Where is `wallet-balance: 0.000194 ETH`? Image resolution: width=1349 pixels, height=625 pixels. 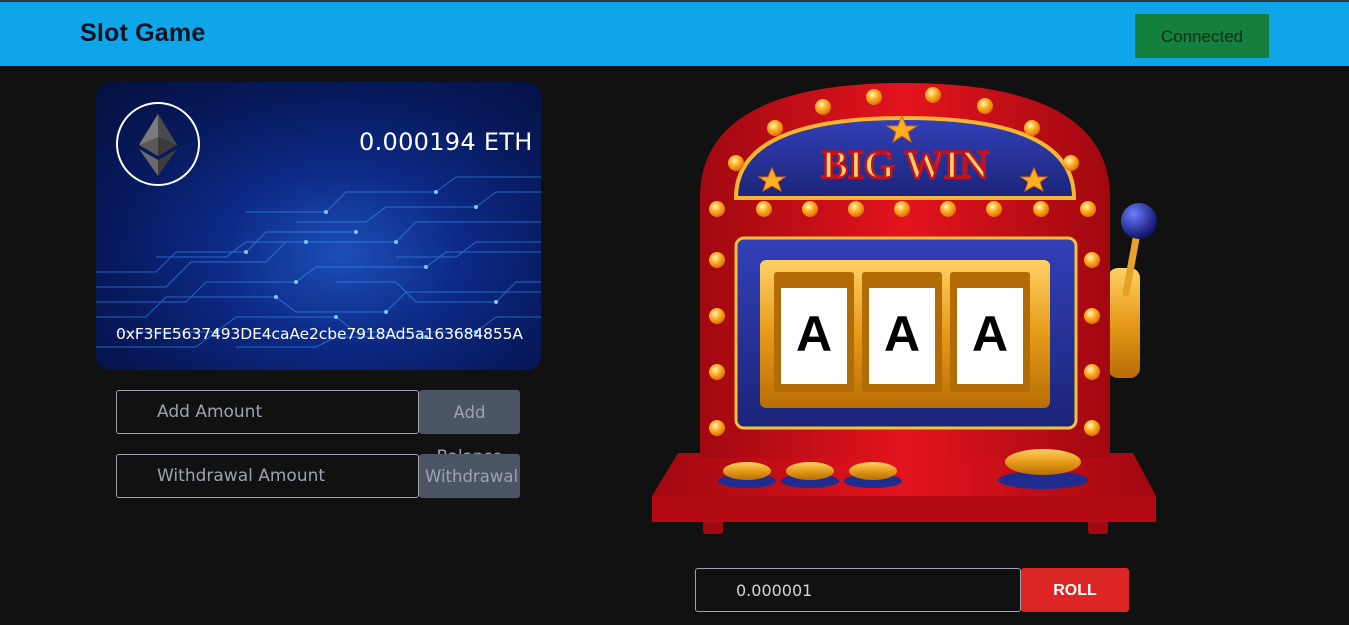
wallet-balance: 0.000194 ETH is located at coordinates (446, 142).